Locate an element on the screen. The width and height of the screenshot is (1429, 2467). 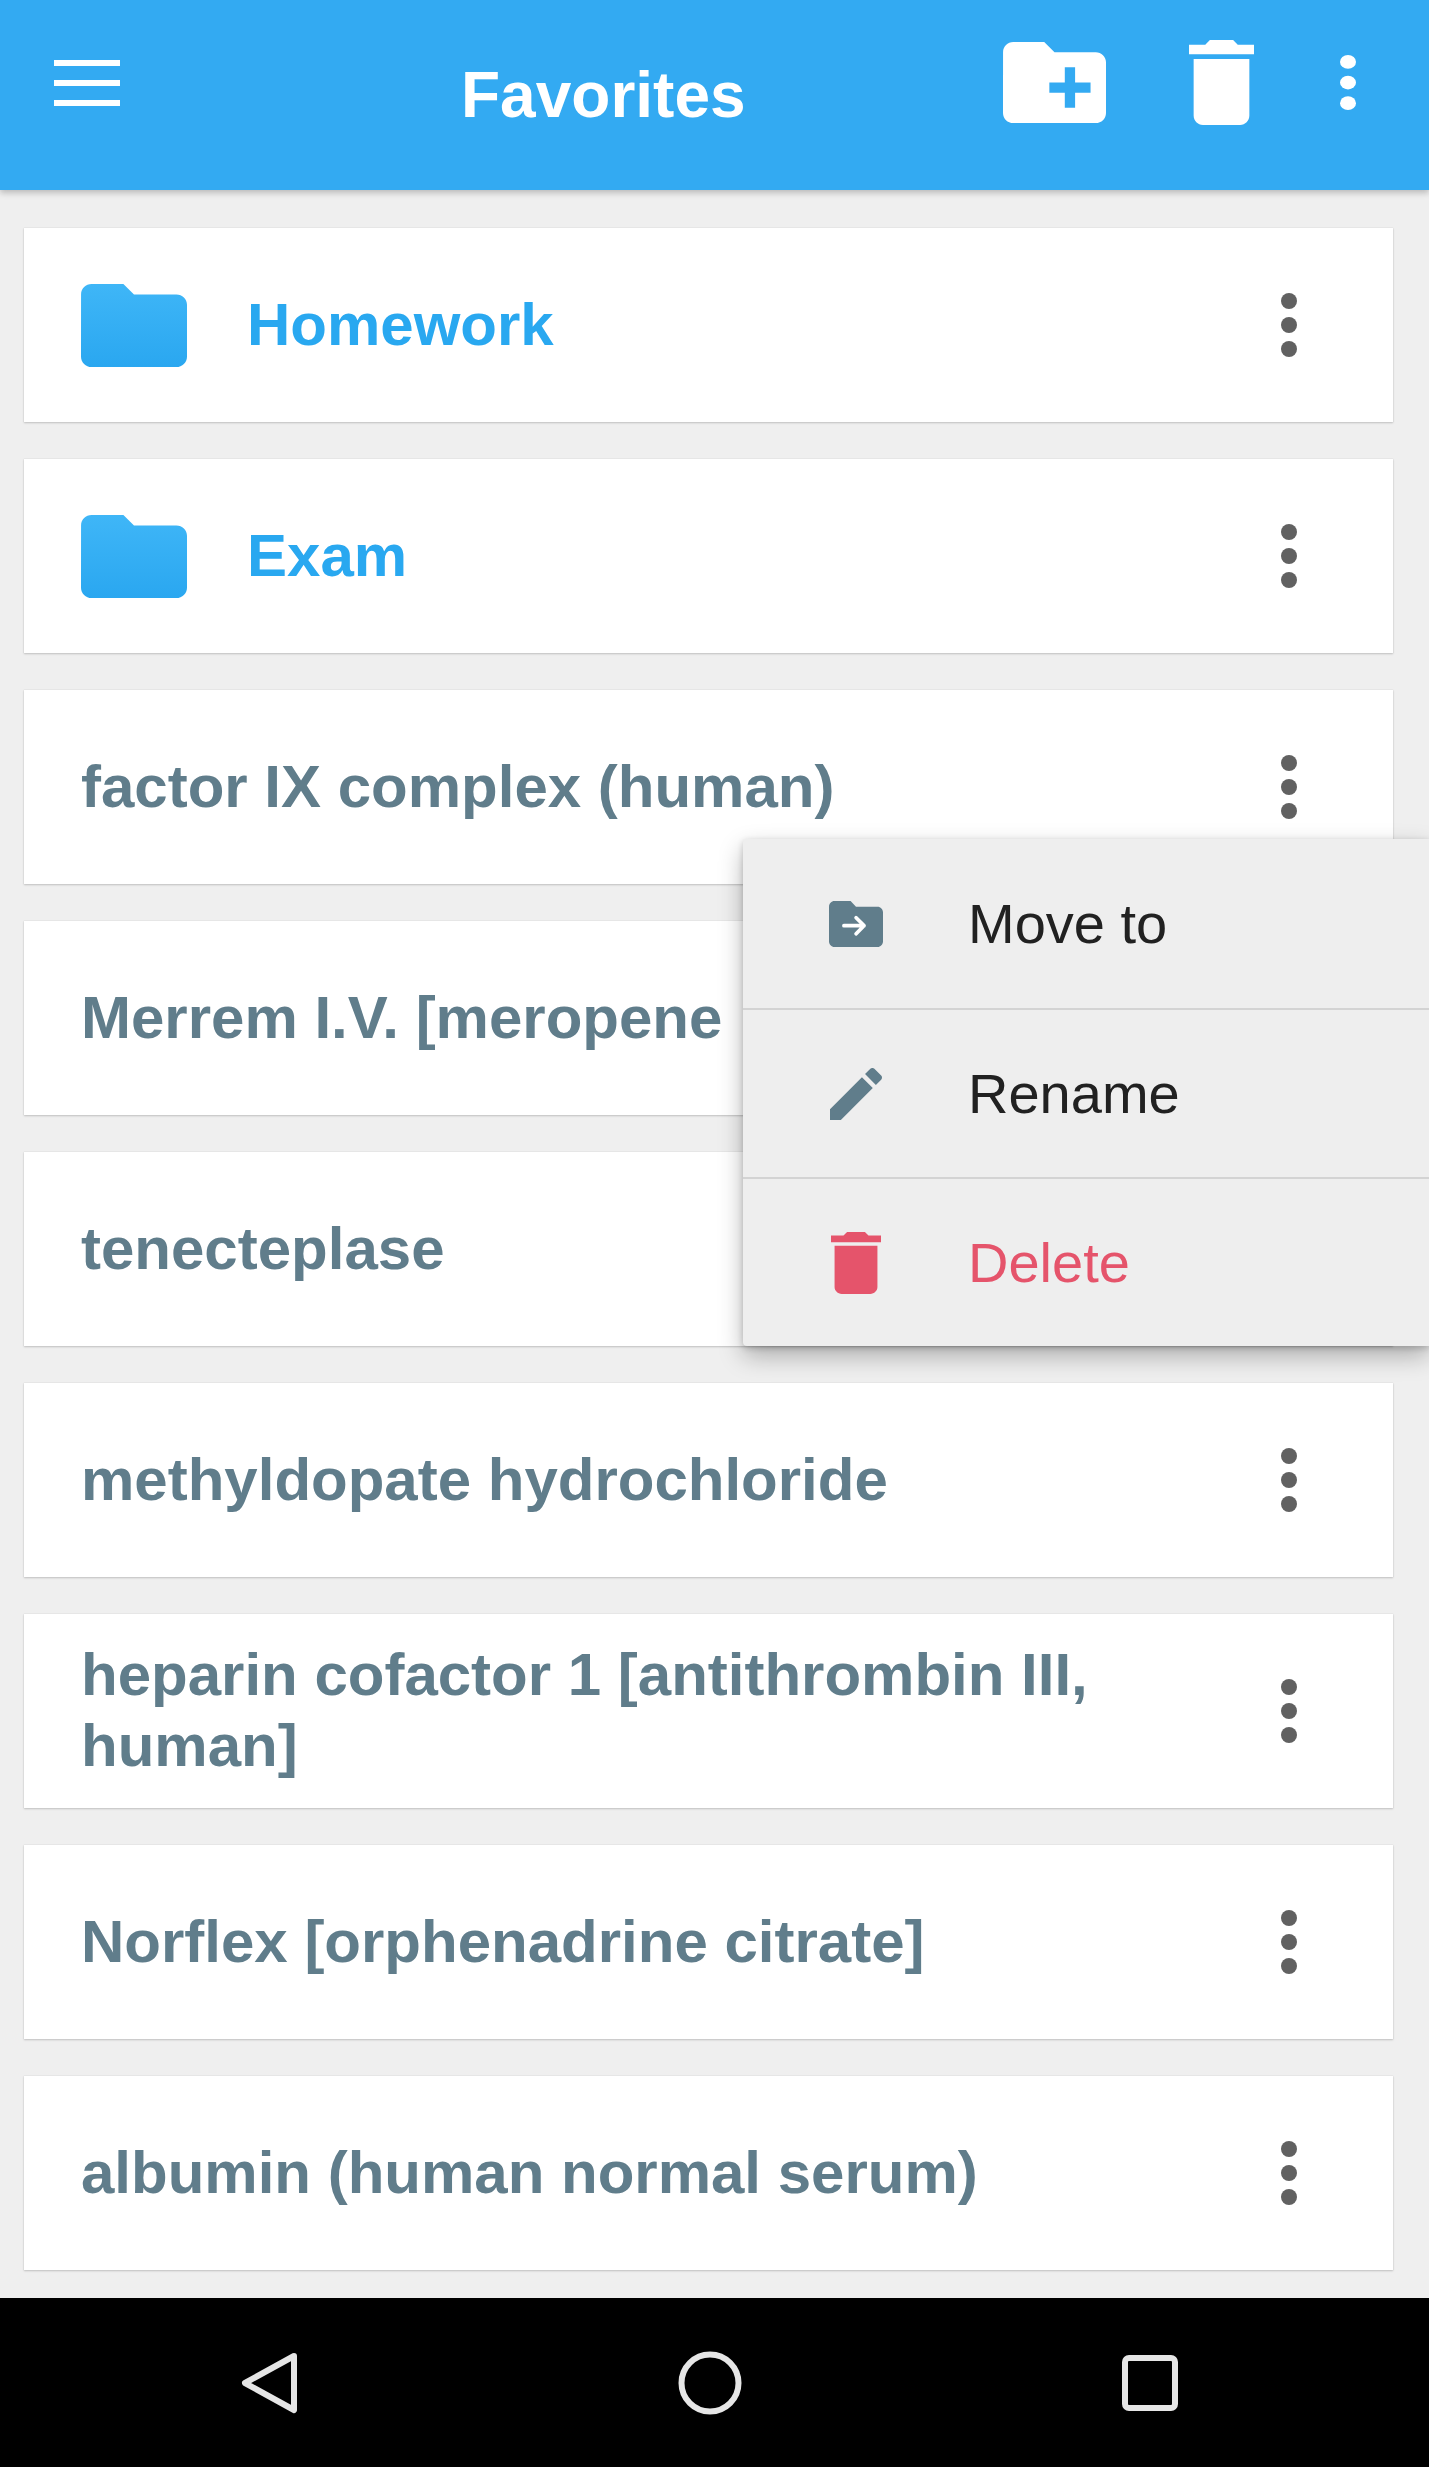
list-item-card: methyldopate hydrochloride is located at coordinates (708, 1480).